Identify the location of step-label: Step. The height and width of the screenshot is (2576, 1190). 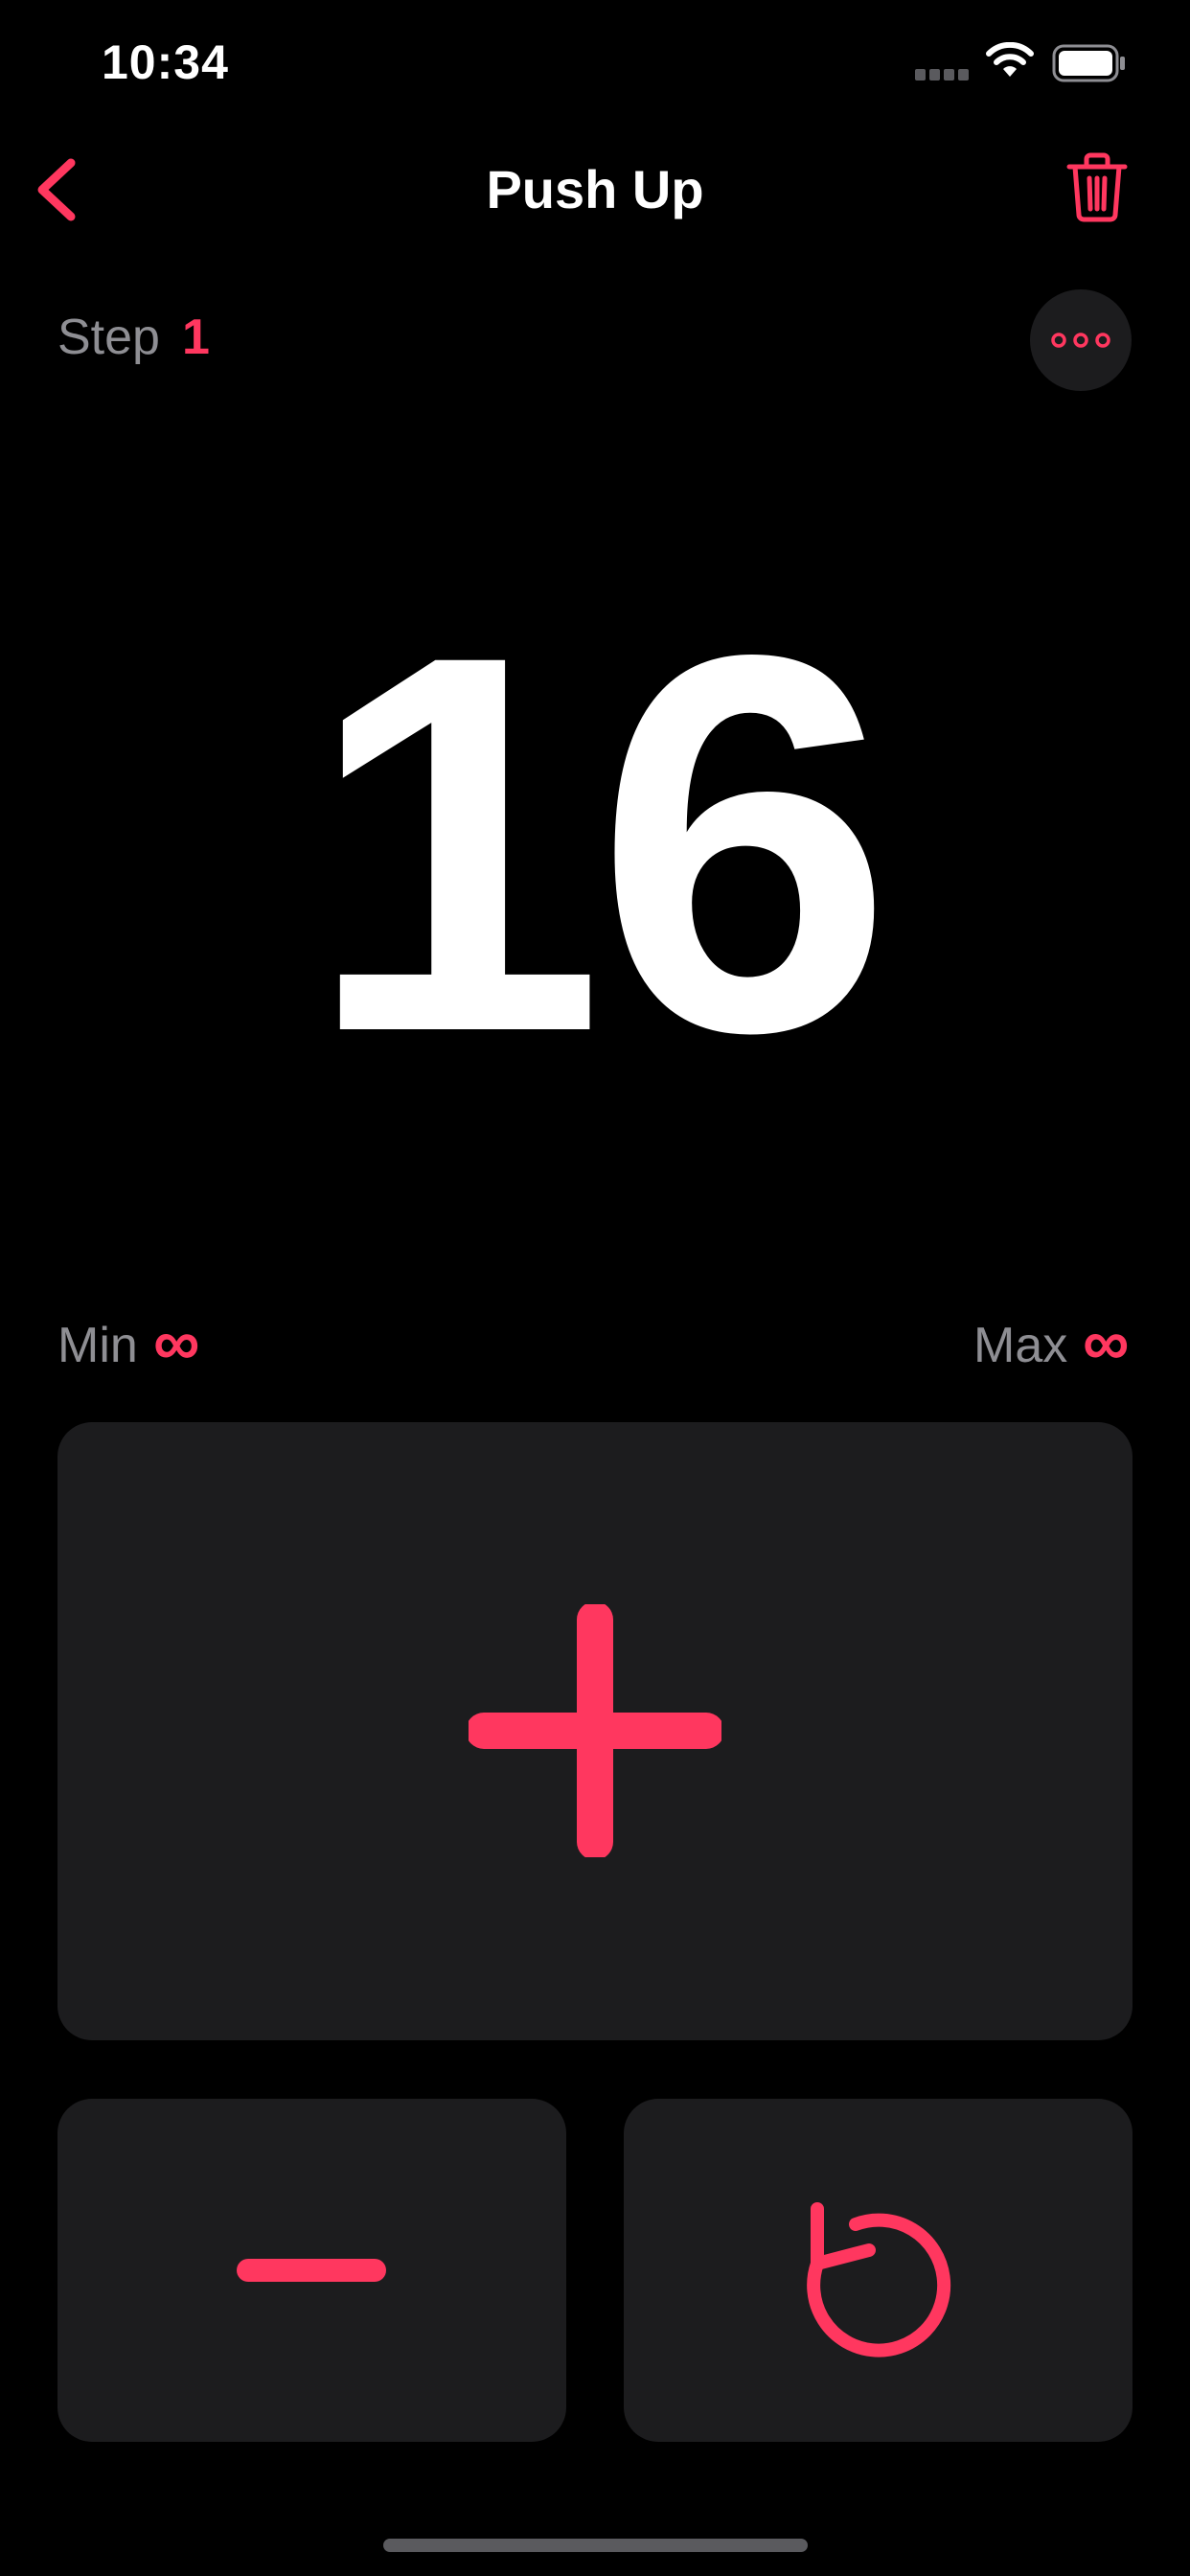
(109, 337).